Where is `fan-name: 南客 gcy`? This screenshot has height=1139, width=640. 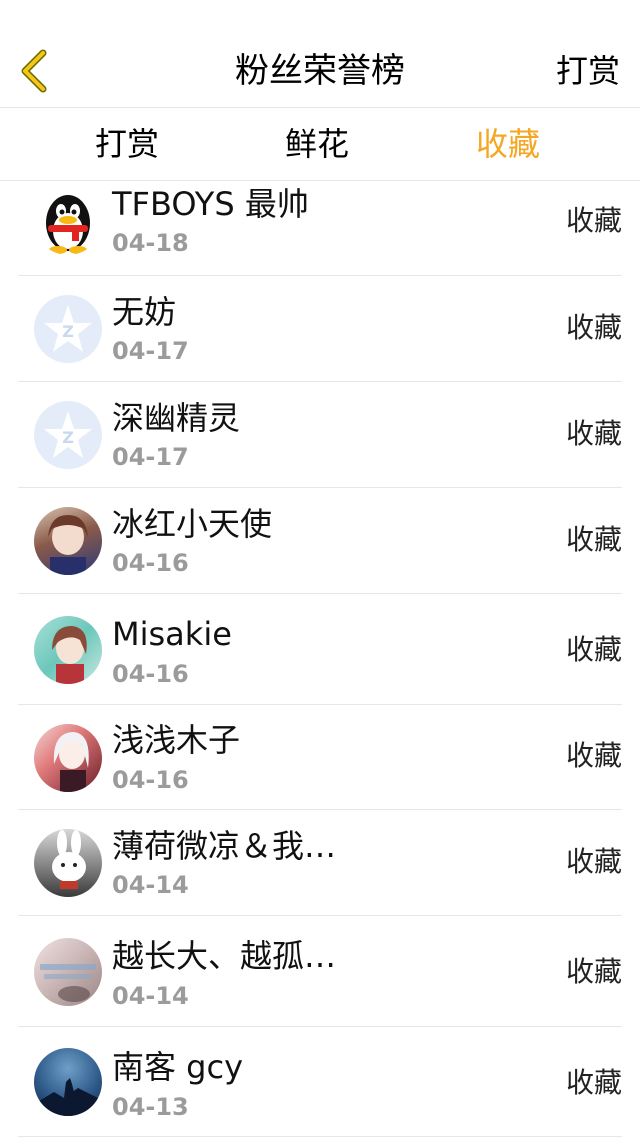
fan-name: 南客 gcy is located at coordinates (178, 1067).